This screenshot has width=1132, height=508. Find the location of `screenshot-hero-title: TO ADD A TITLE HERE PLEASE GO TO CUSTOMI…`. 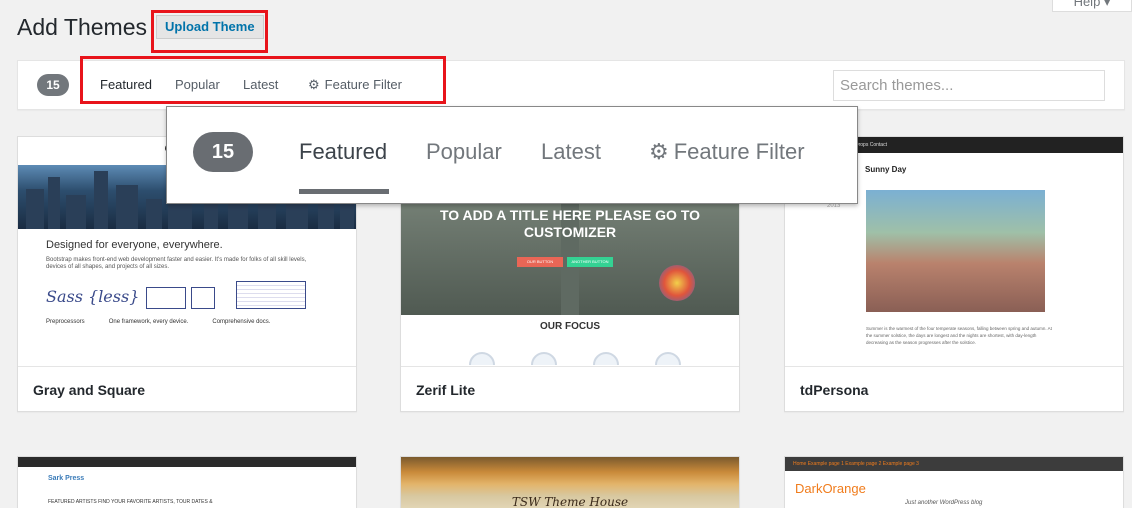

screenshot-hero-title: TO ADD A TITLE HERE PLEASE GO TO CUSTOMI… is located at coordinates (570, 223).